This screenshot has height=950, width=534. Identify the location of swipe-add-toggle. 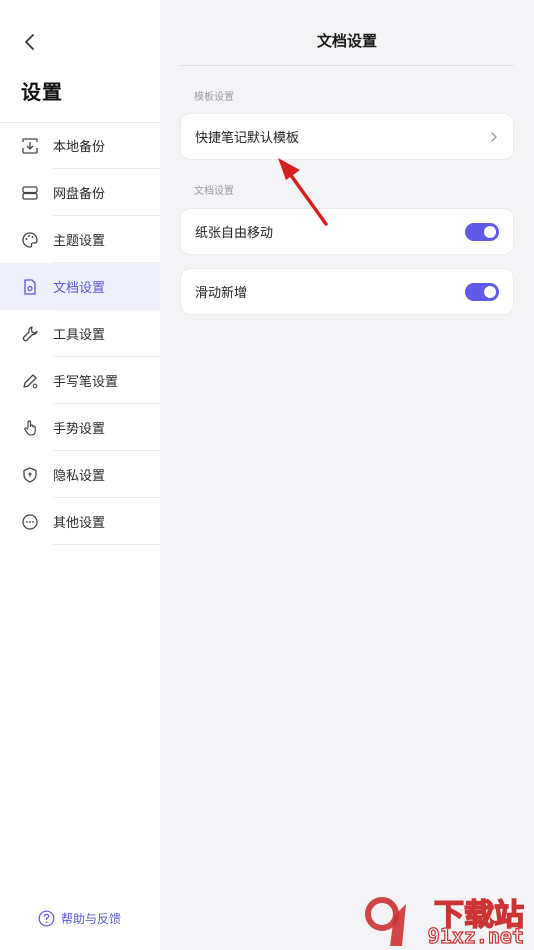
(482, 291).